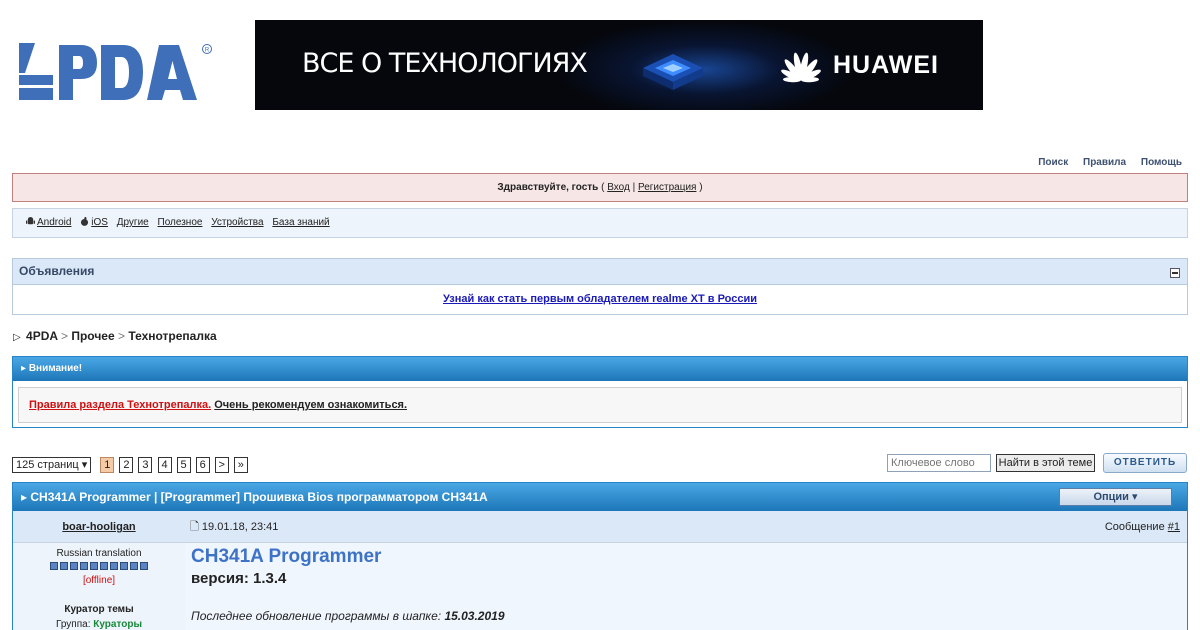  What do you see at coordinates (673, 72) in the screenshot?
I see `chip-icon` at bounding box center [673, 72].